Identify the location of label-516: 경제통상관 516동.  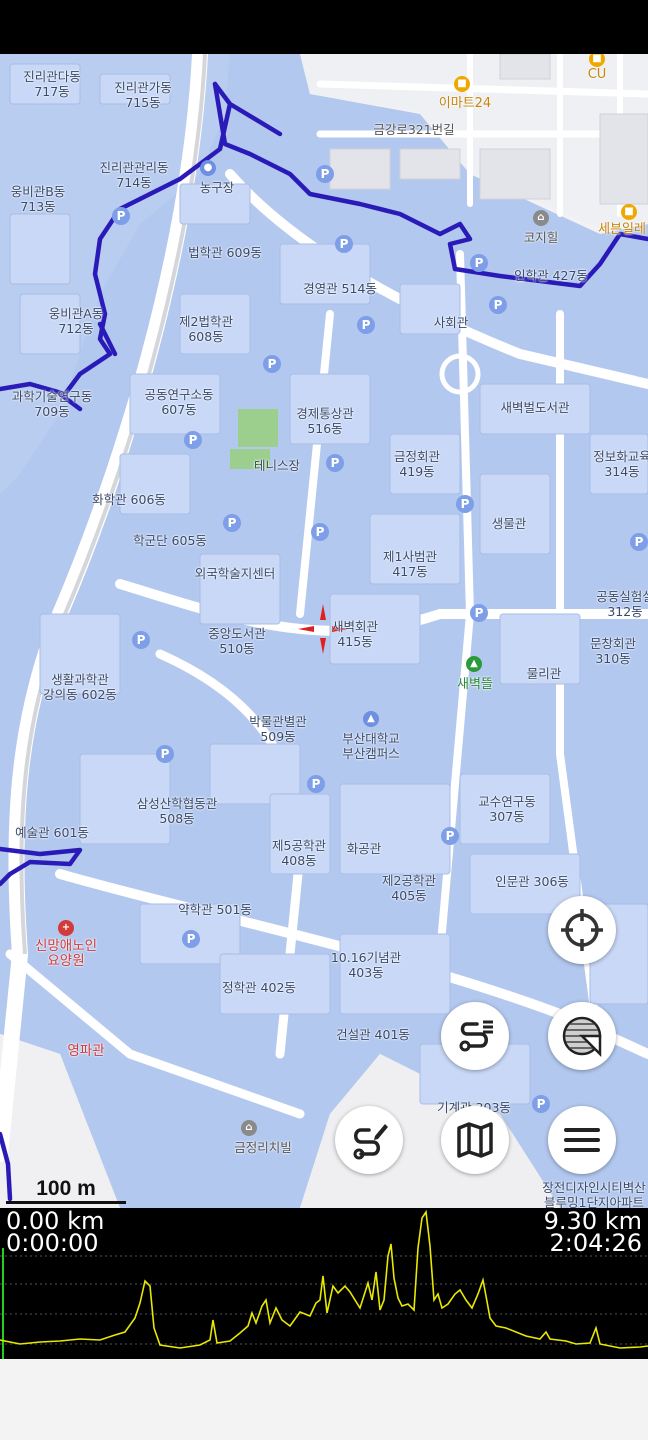
(325, 421).